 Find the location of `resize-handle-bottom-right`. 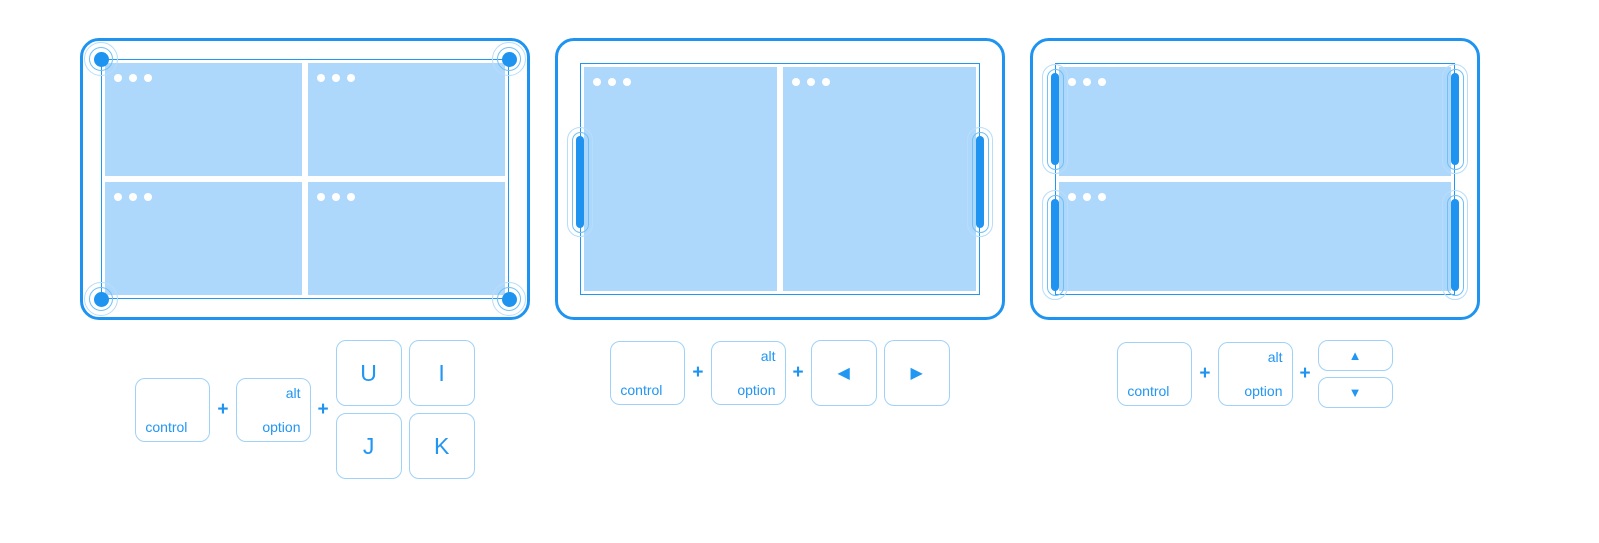

resize-handle-bottom-right is located at coordinates (509, 299).